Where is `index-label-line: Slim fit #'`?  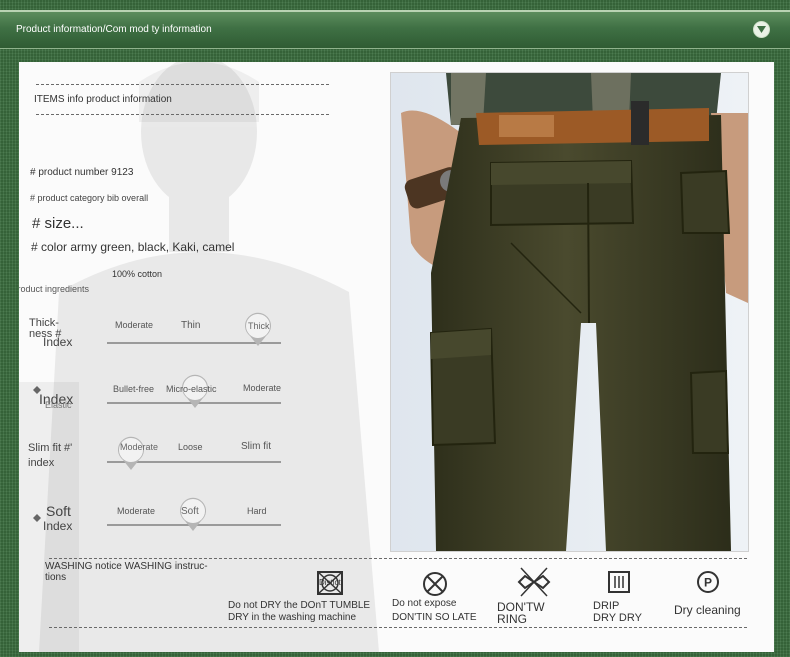
index-label-line: Slim fit #' is located at coordinates (50, 448).